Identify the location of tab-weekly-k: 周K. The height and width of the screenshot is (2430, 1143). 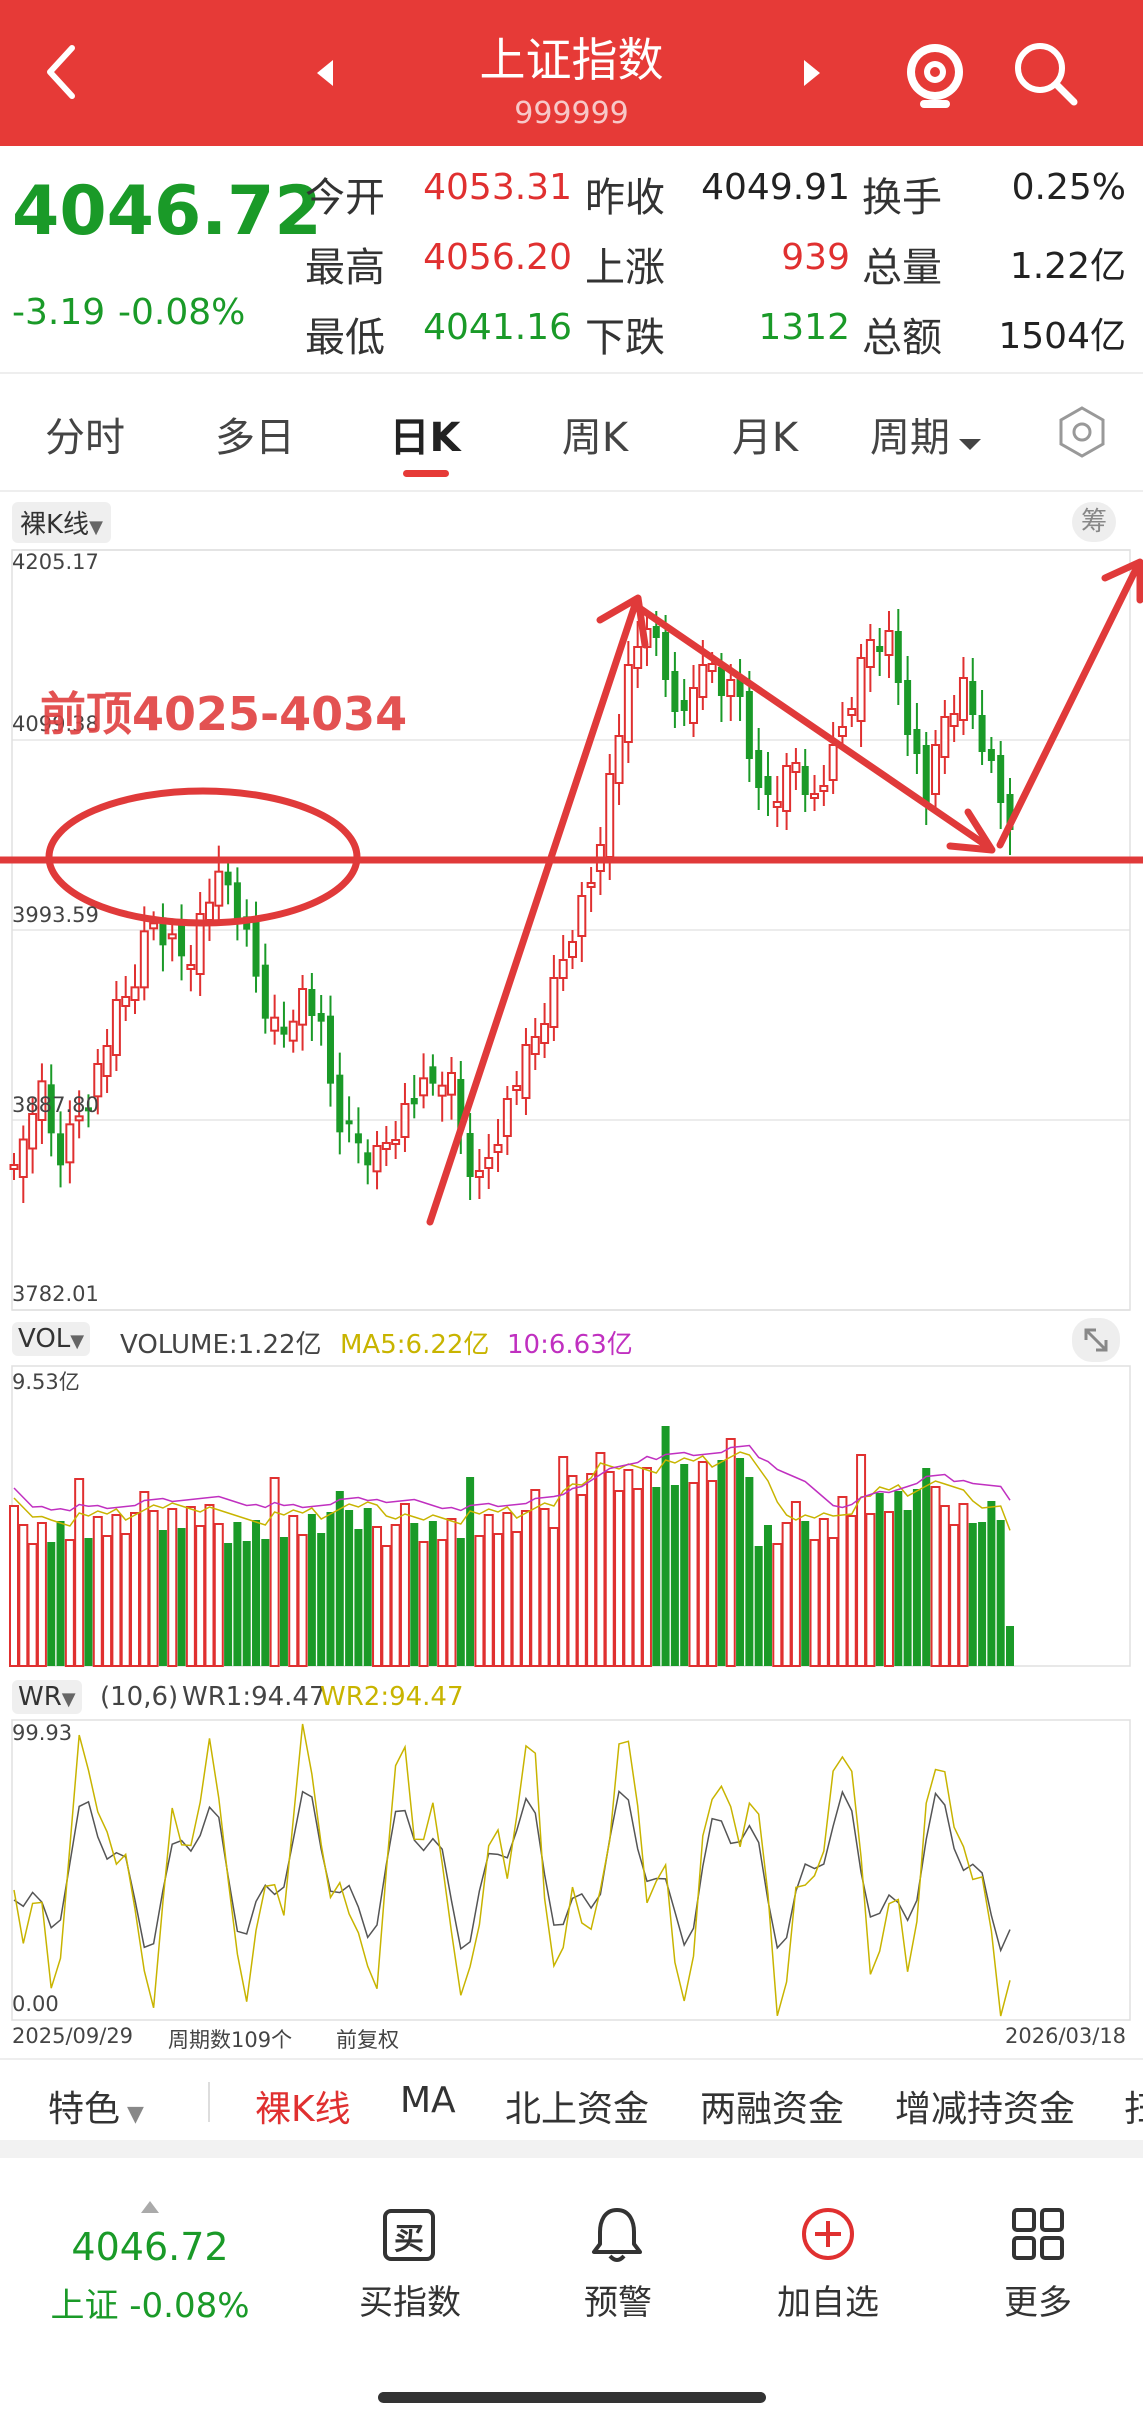
(595, 434).